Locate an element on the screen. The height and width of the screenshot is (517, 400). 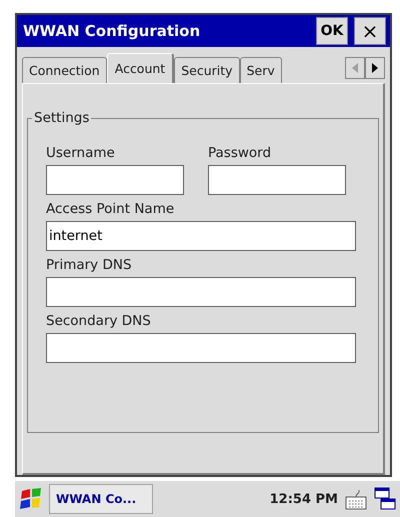
field-label: Secondary DNS is located at coordinates (99, 321).